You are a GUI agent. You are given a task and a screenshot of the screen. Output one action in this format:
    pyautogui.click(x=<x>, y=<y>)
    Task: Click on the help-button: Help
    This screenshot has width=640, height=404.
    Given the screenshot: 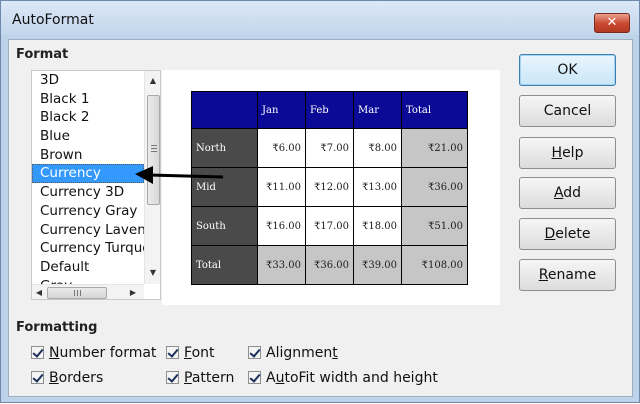 What is the action you would take?
    pyautogui.click(x=567, y=153)
    